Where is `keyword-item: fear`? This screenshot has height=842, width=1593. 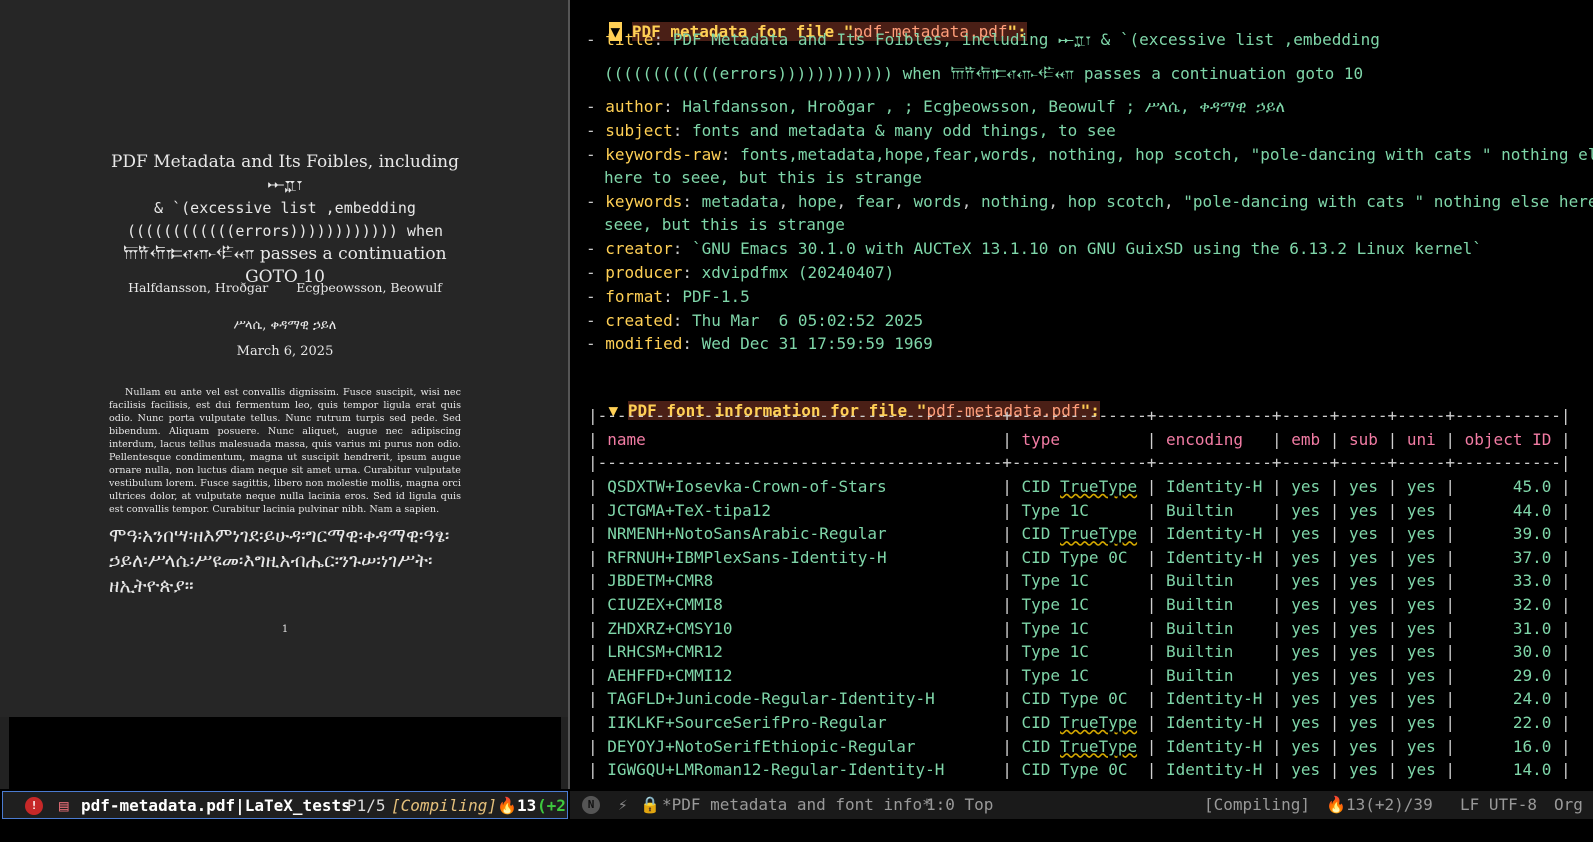
keyword-item: fear is located at coordinates (875, 201).